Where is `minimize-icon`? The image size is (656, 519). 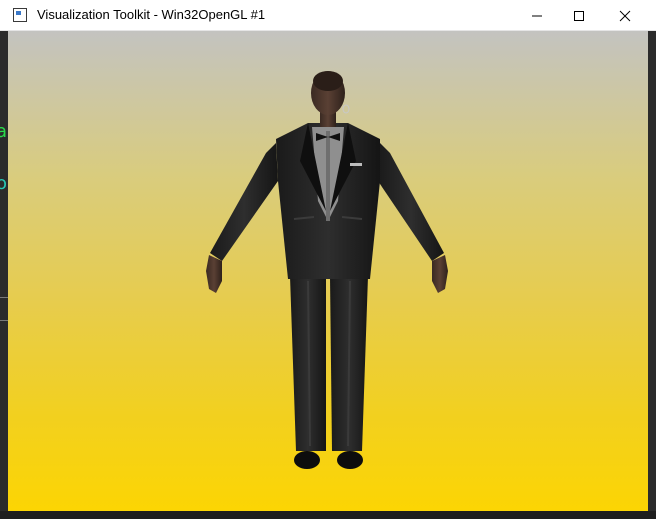 minimize-icon is located at coordinates (537, 15).